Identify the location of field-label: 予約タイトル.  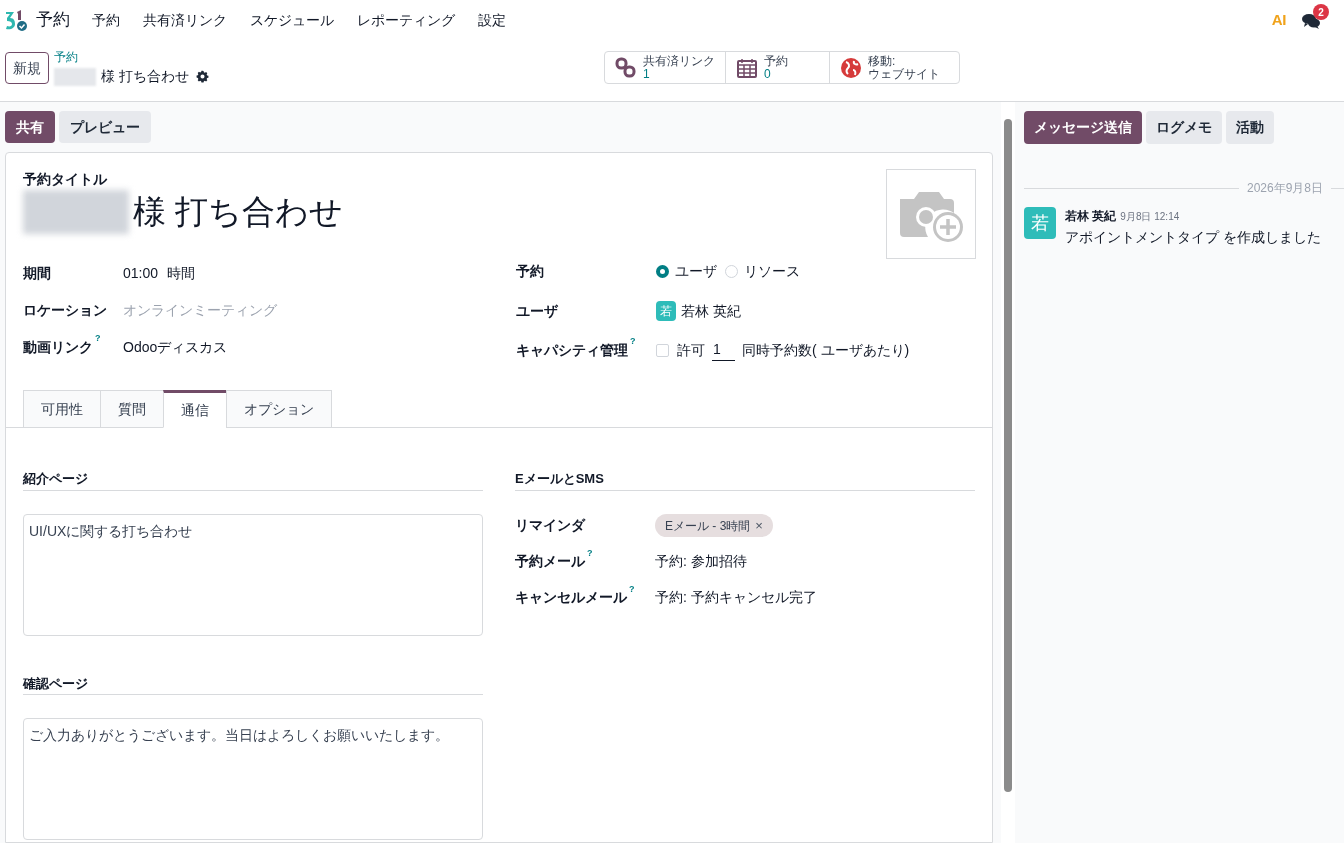
(65, 179).